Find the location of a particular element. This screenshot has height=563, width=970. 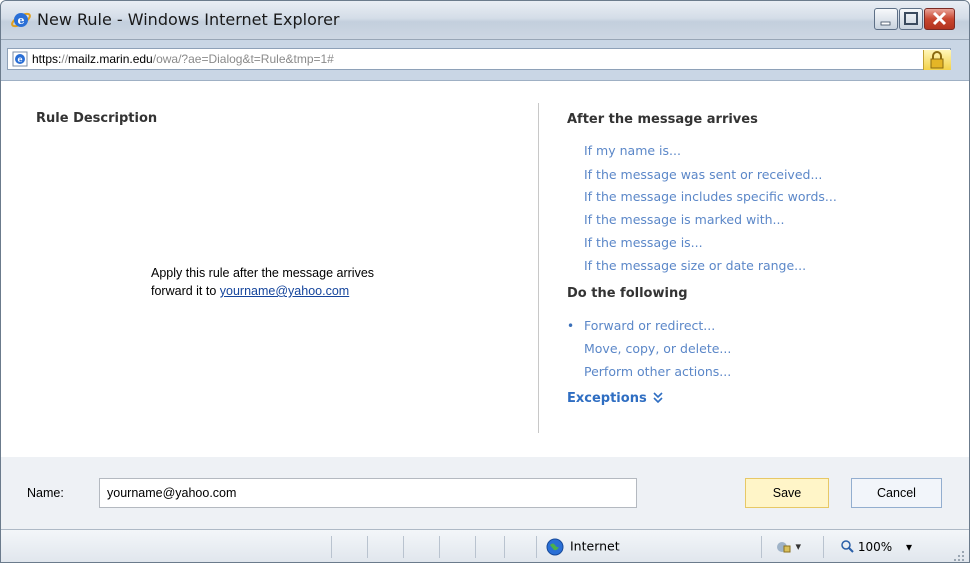

url-scheme: https: is located at coordinates (47, 59).